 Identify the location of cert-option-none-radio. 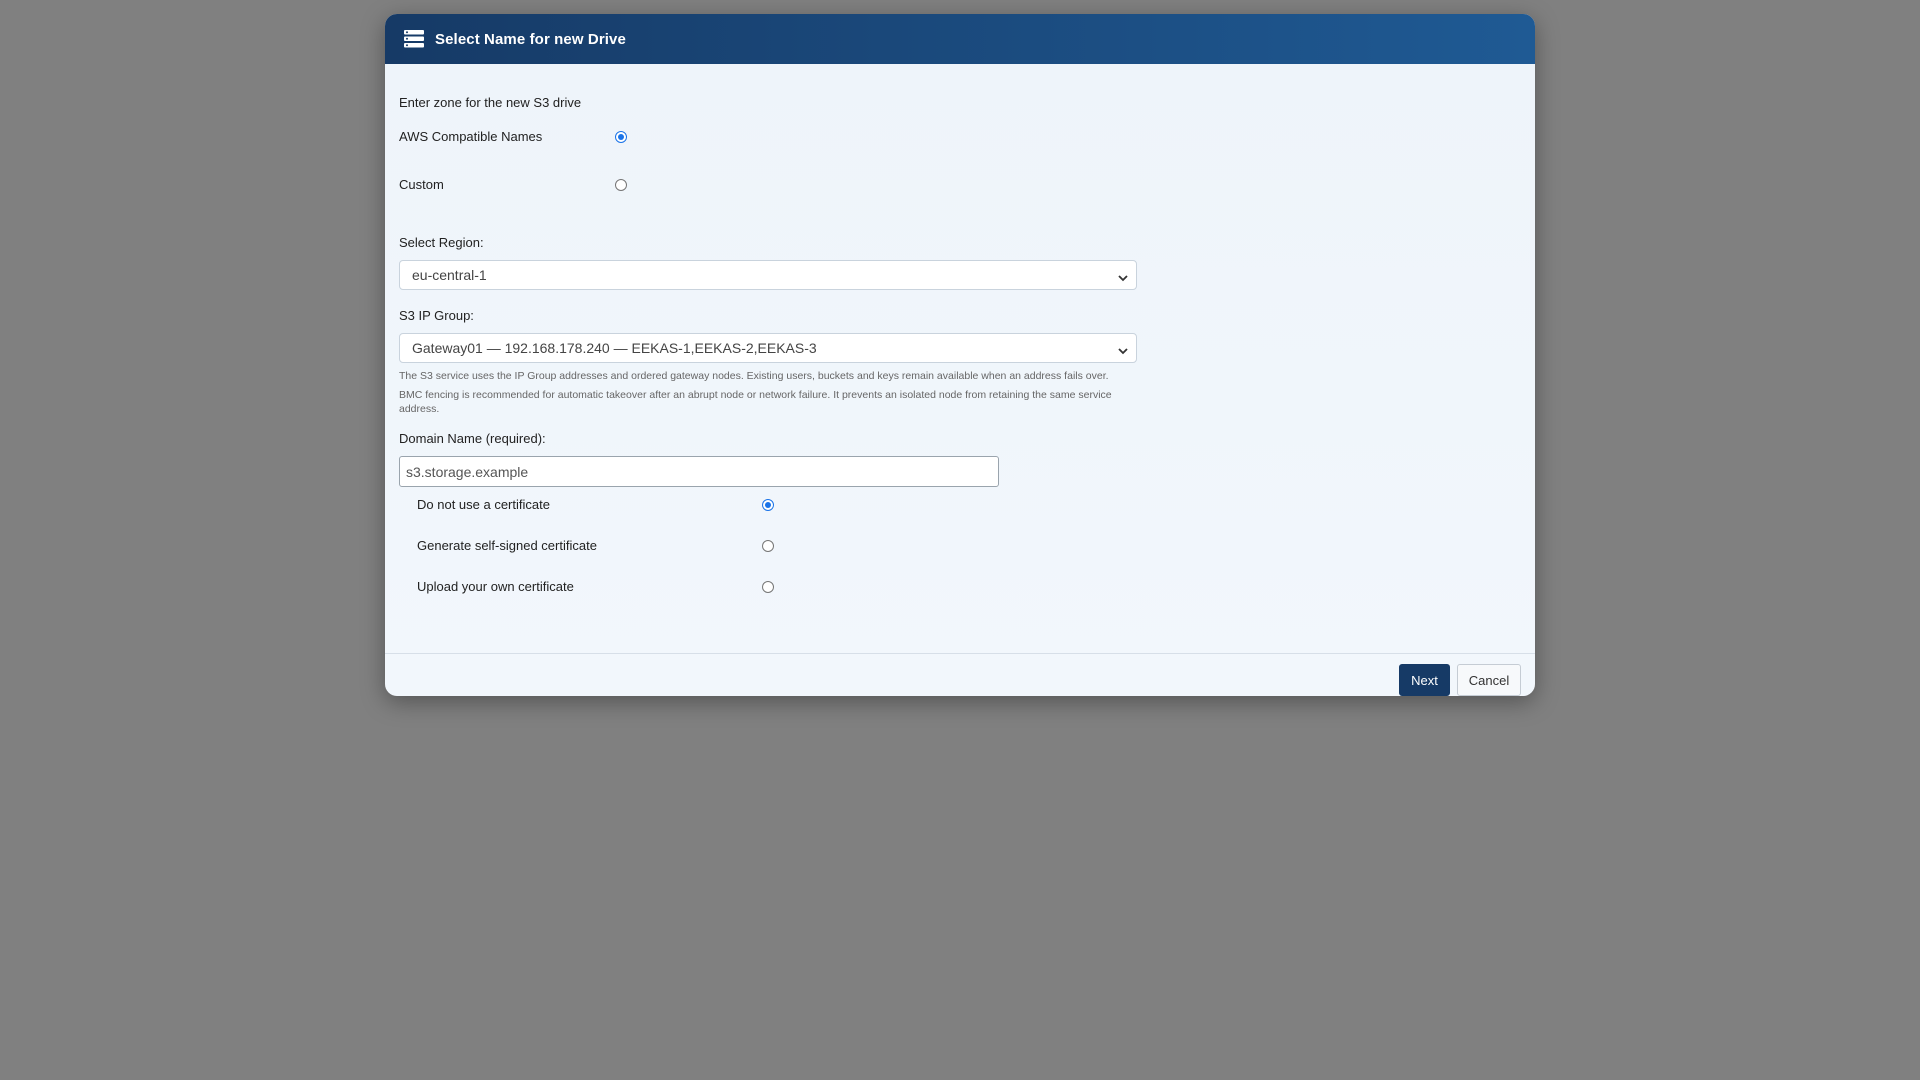
(769, 506).